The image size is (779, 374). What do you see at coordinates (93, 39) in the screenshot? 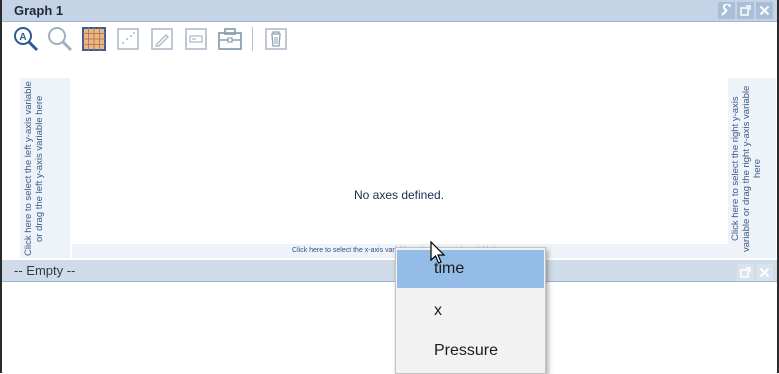
I see `grid-icon` at bounding box center [93, 39].